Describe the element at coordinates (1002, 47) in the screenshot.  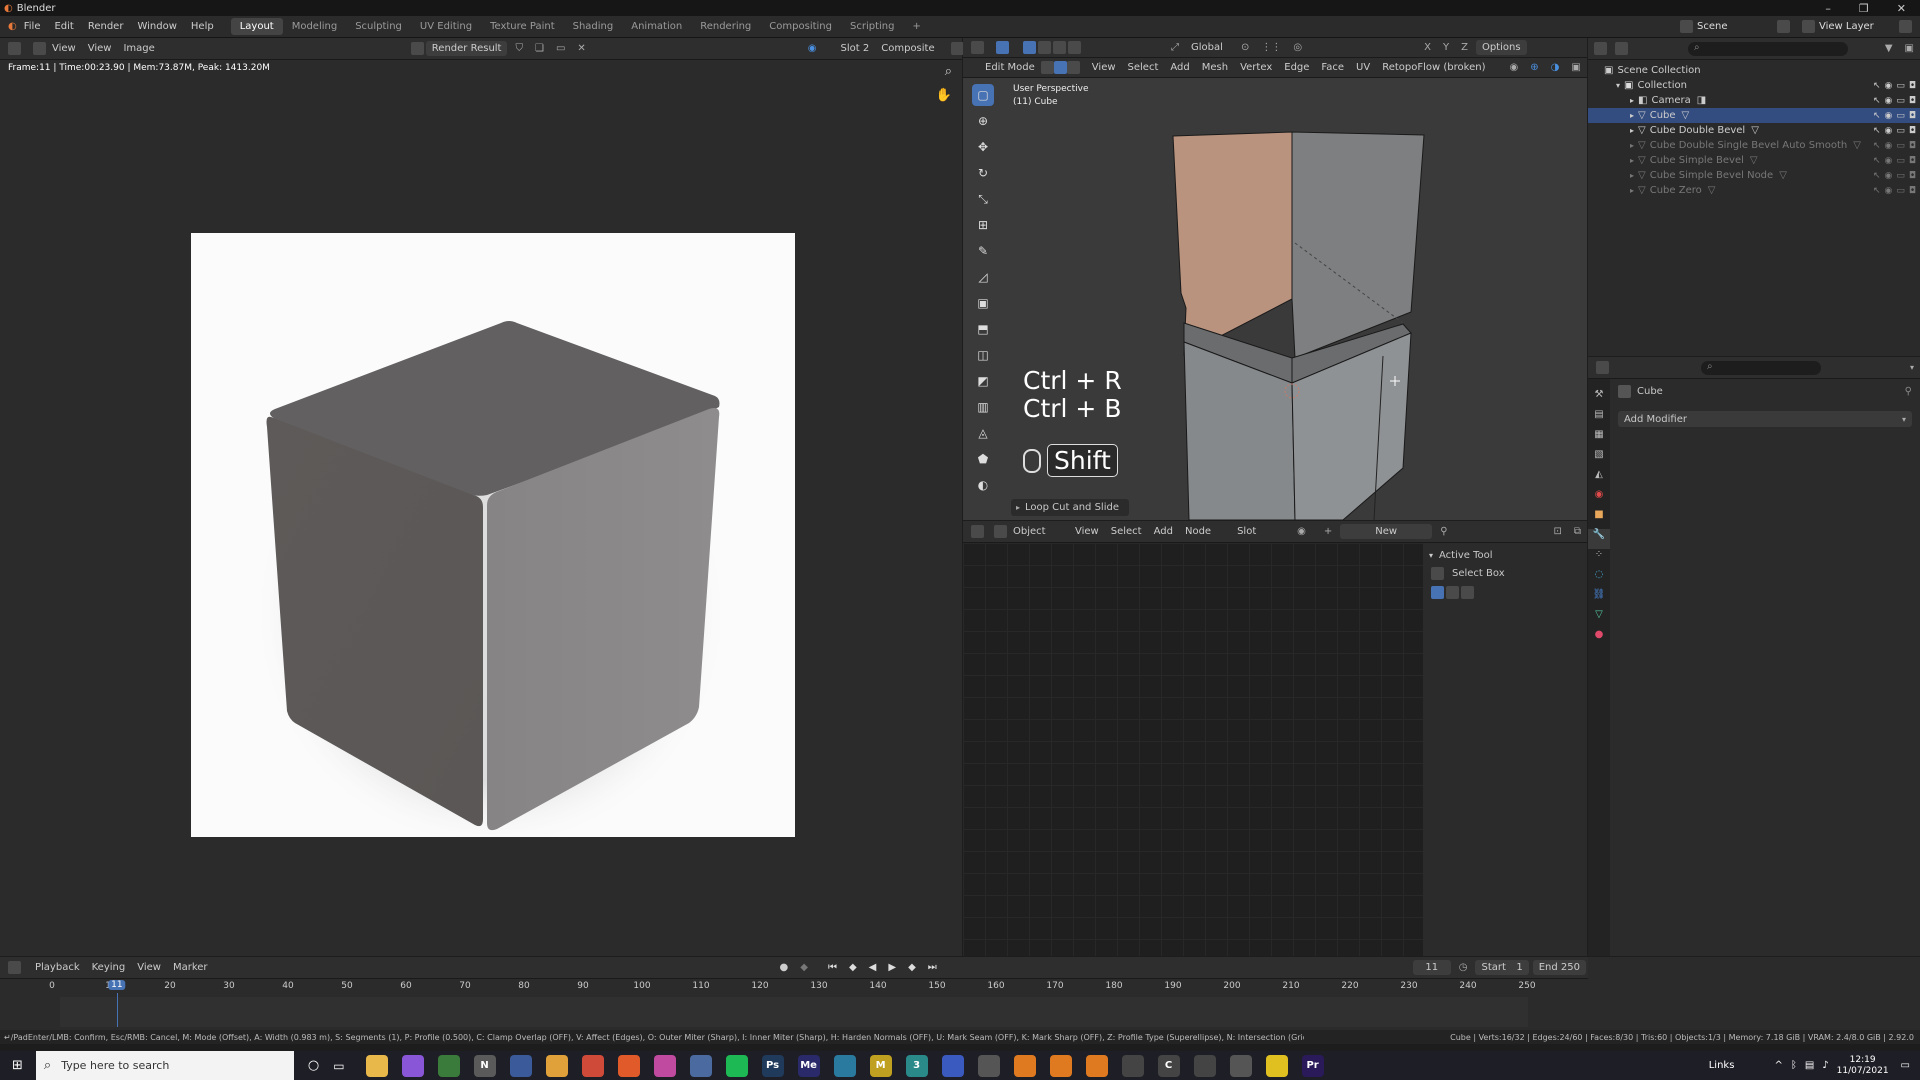
I see `tool-select-icon` at that location.